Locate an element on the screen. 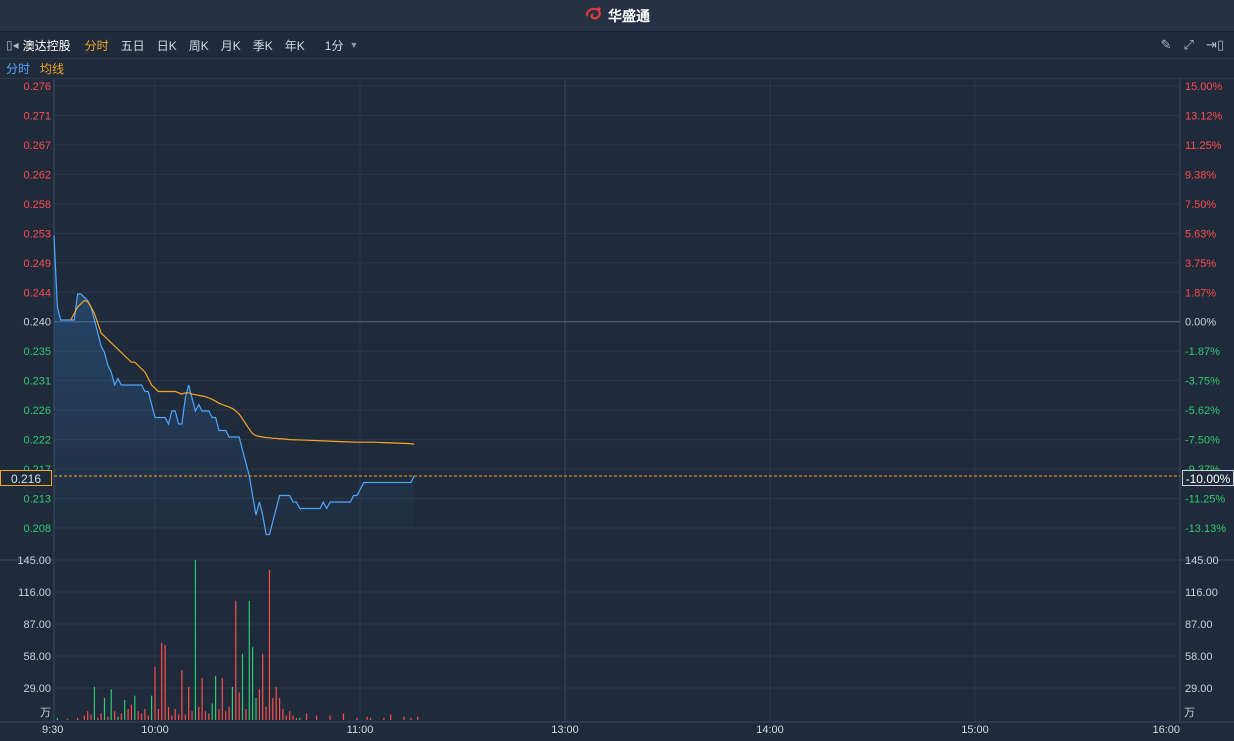 This screenshot has width=1234, height=741. current-pct-label: -10.00% is located at coordinates (1208, 478).